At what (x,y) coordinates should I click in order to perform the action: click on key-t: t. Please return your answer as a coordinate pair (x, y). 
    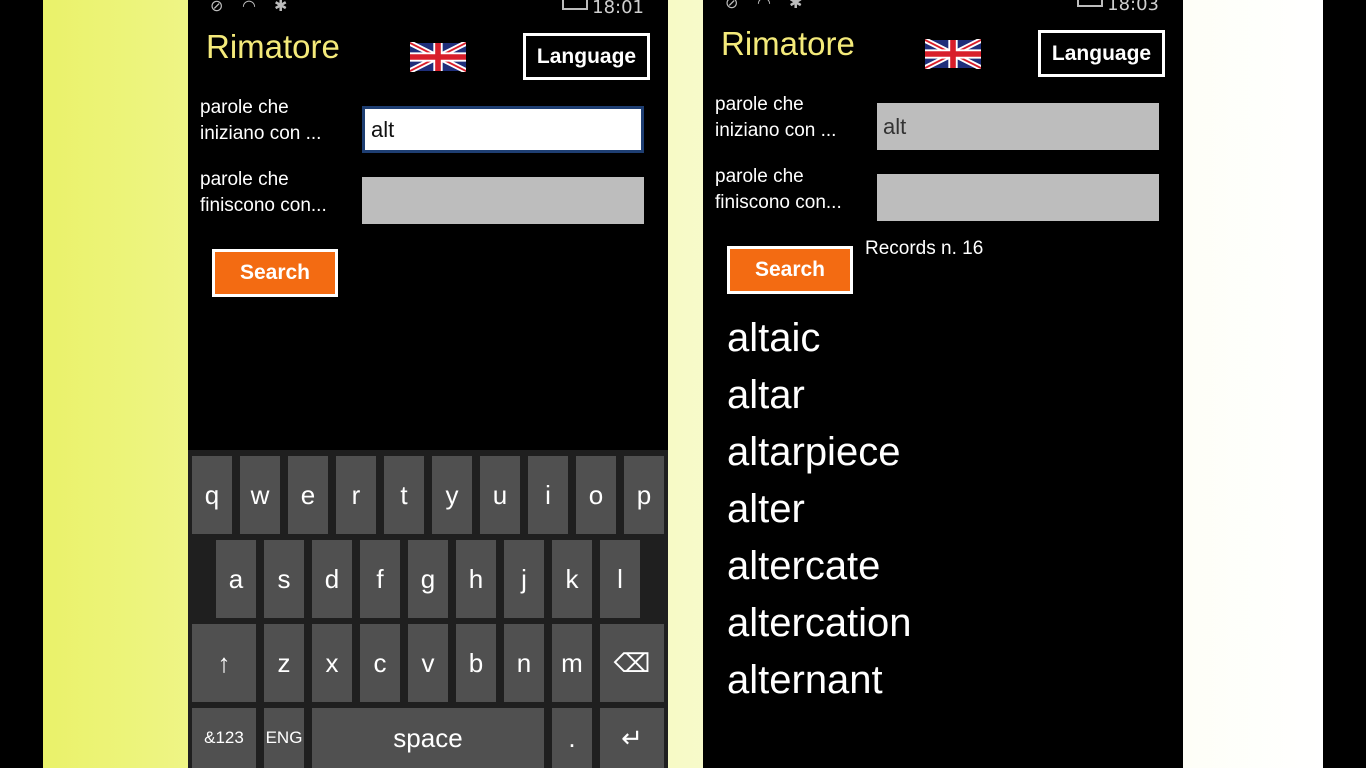
    Looking at the image, I should click on (404, 495).